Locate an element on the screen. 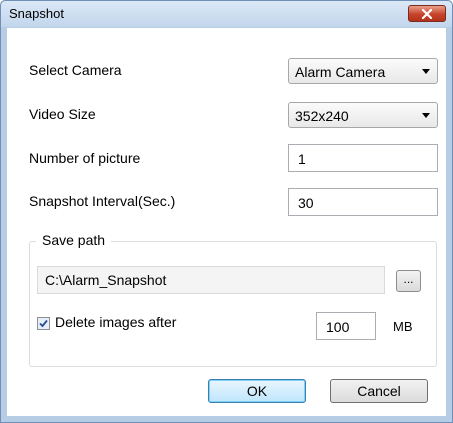 This screenshot has height=423, width=453. ok-button: OK is located at coordinates (257, 391).